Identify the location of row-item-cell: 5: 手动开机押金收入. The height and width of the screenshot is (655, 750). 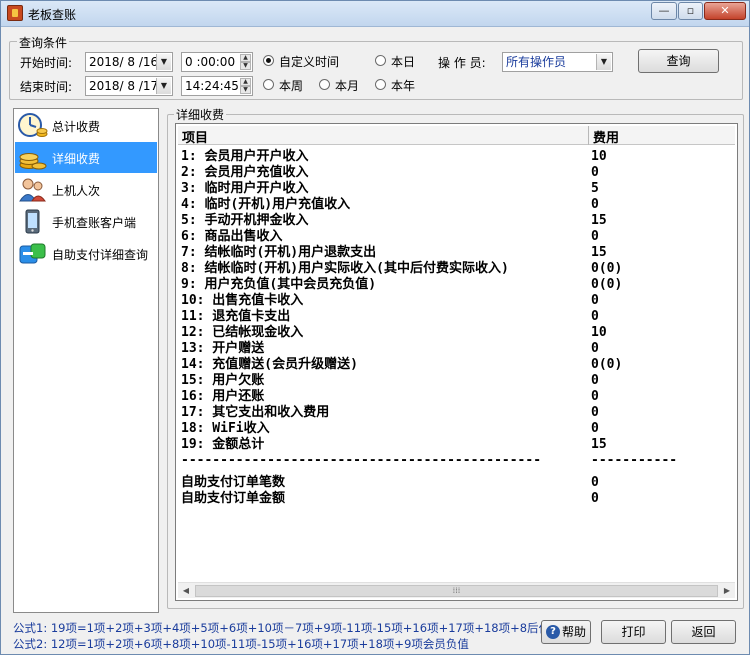
(245, 220).